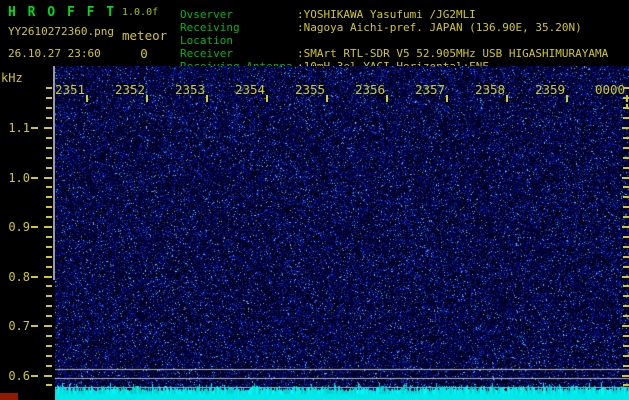 This screenshot has width=629, height=400. Describe the element at coordinates (140, 12) in the screenshot. I see `app-version: 1.0.0f` at that location.